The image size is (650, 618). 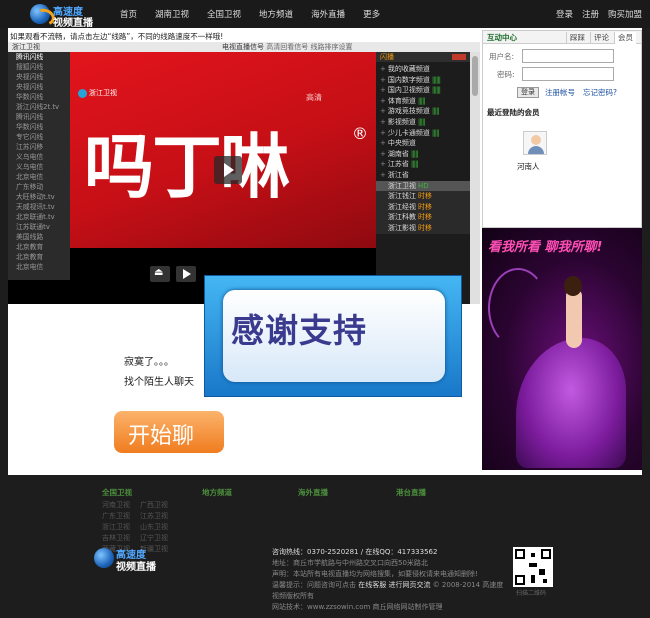 What do you see at coordinates (394, 585) in the screenshot?
I see `online-service-link: 在线客服 进行网页交流` at bounding box center [394, 585].